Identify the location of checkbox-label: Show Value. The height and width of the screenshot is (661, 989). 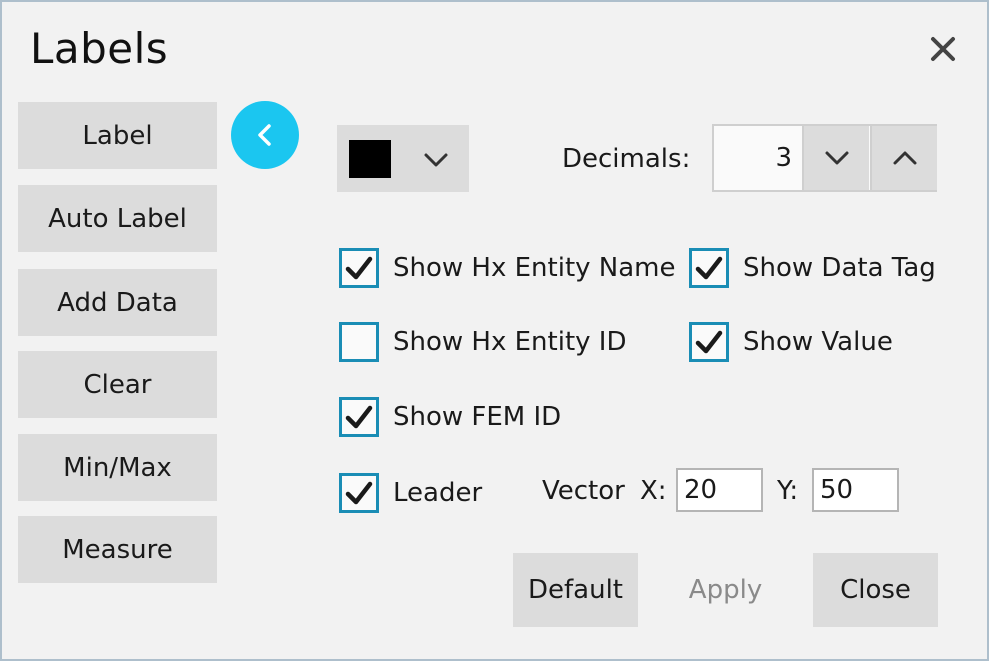
(818, 342).